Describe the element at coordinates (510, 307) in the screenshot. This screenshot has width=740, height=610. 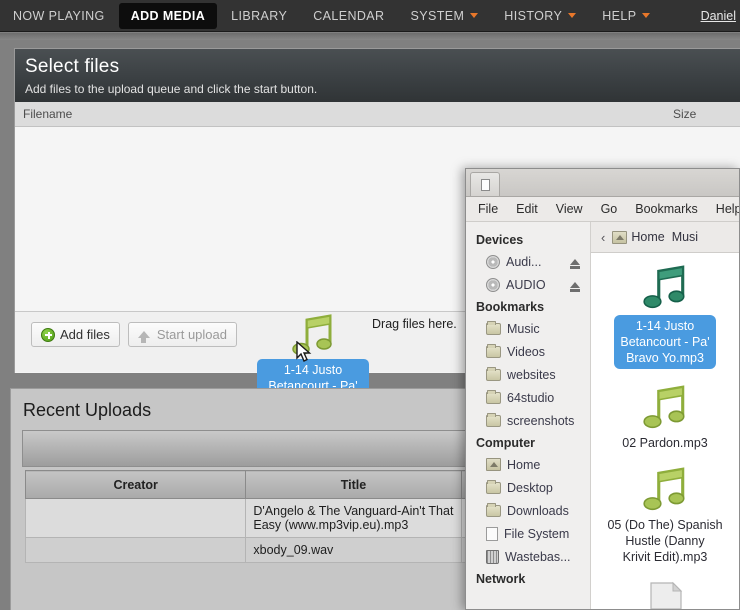
I see `sidebar-heading-bookmarks: Bookmarks` at that location.